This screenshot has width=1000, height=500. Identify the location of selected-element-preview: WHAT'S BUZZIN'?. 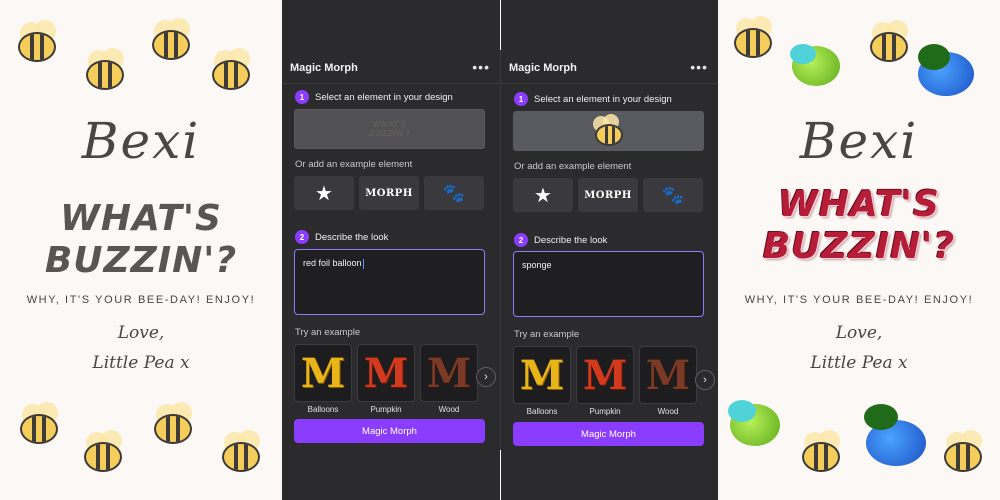
(389, 129).